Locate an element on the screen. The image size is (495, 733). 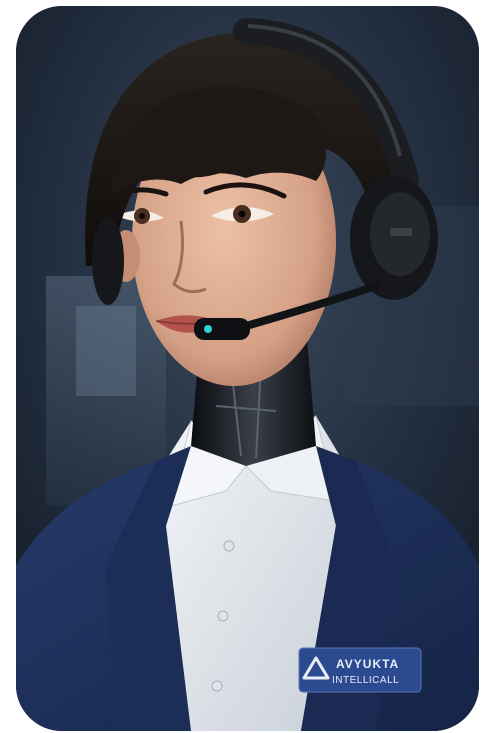
name-badge: AVYUKTA INTELLICALL is located at coordinates (360, 670).